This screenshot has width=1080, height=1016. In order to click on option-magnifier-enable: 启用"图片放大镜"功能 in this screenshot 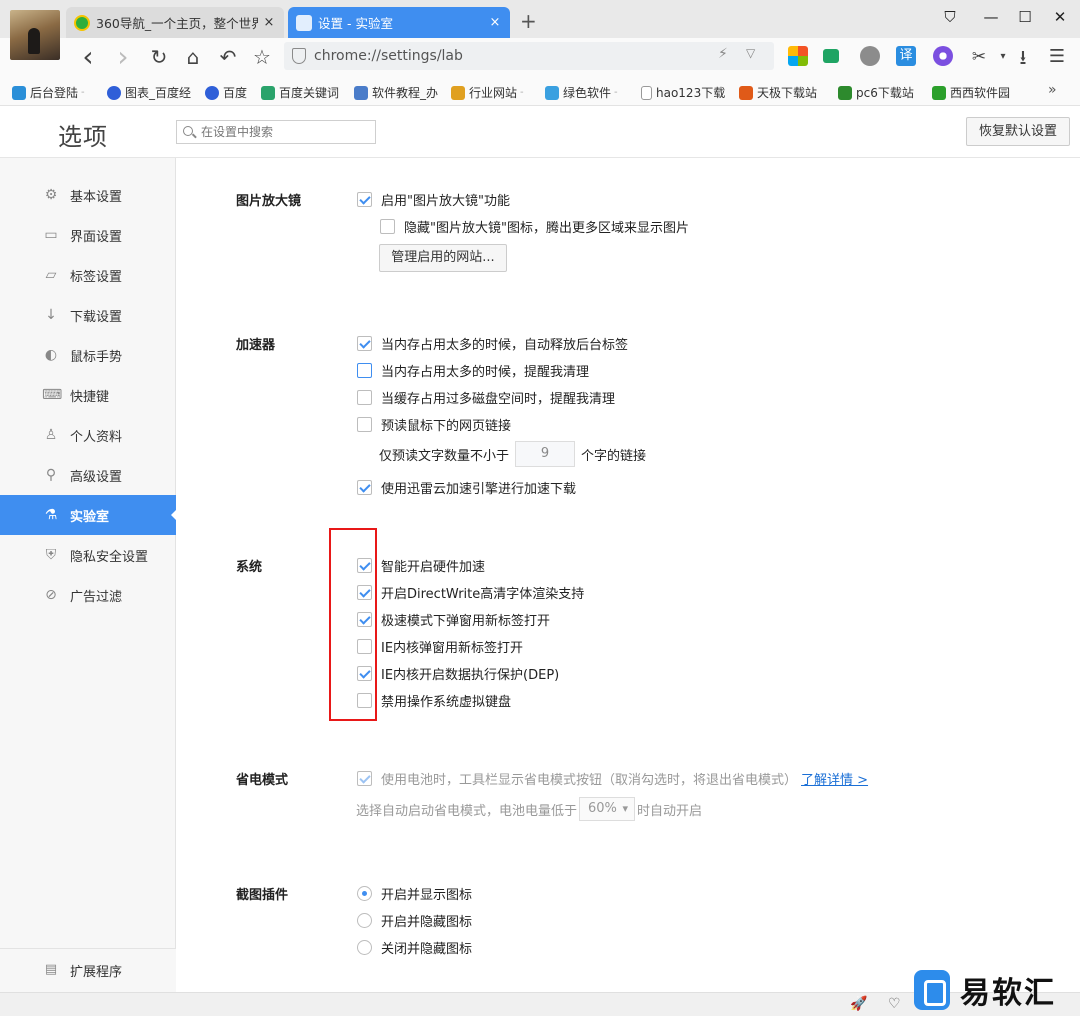, I will do `click(433, 199)`.